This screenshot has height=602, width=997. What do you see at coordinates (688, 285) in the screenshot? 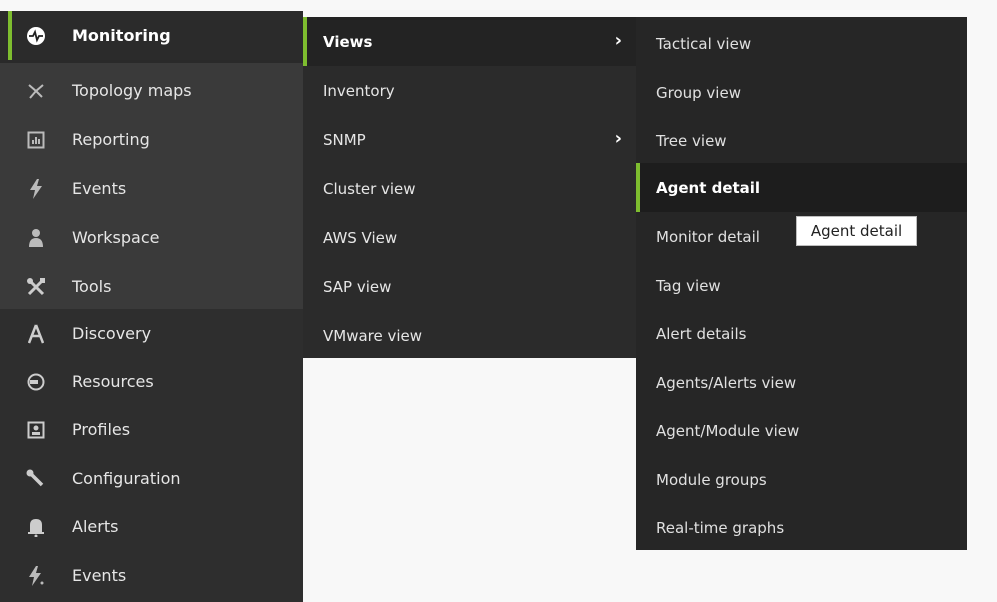
I see `submenu-label: Tag view` at bounding box center [688, 285].